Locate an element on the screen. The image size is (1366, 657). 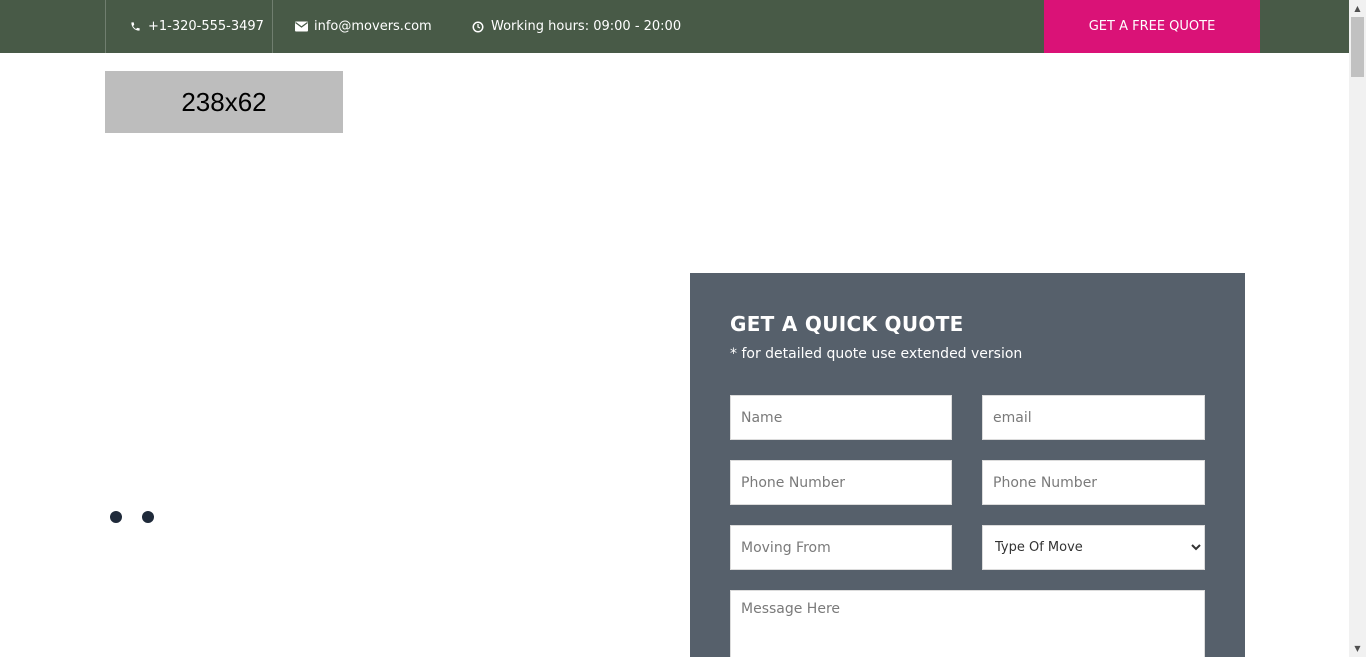
scroll-down-arrow-icon: ▼ is located at coordinates (1357, 648).